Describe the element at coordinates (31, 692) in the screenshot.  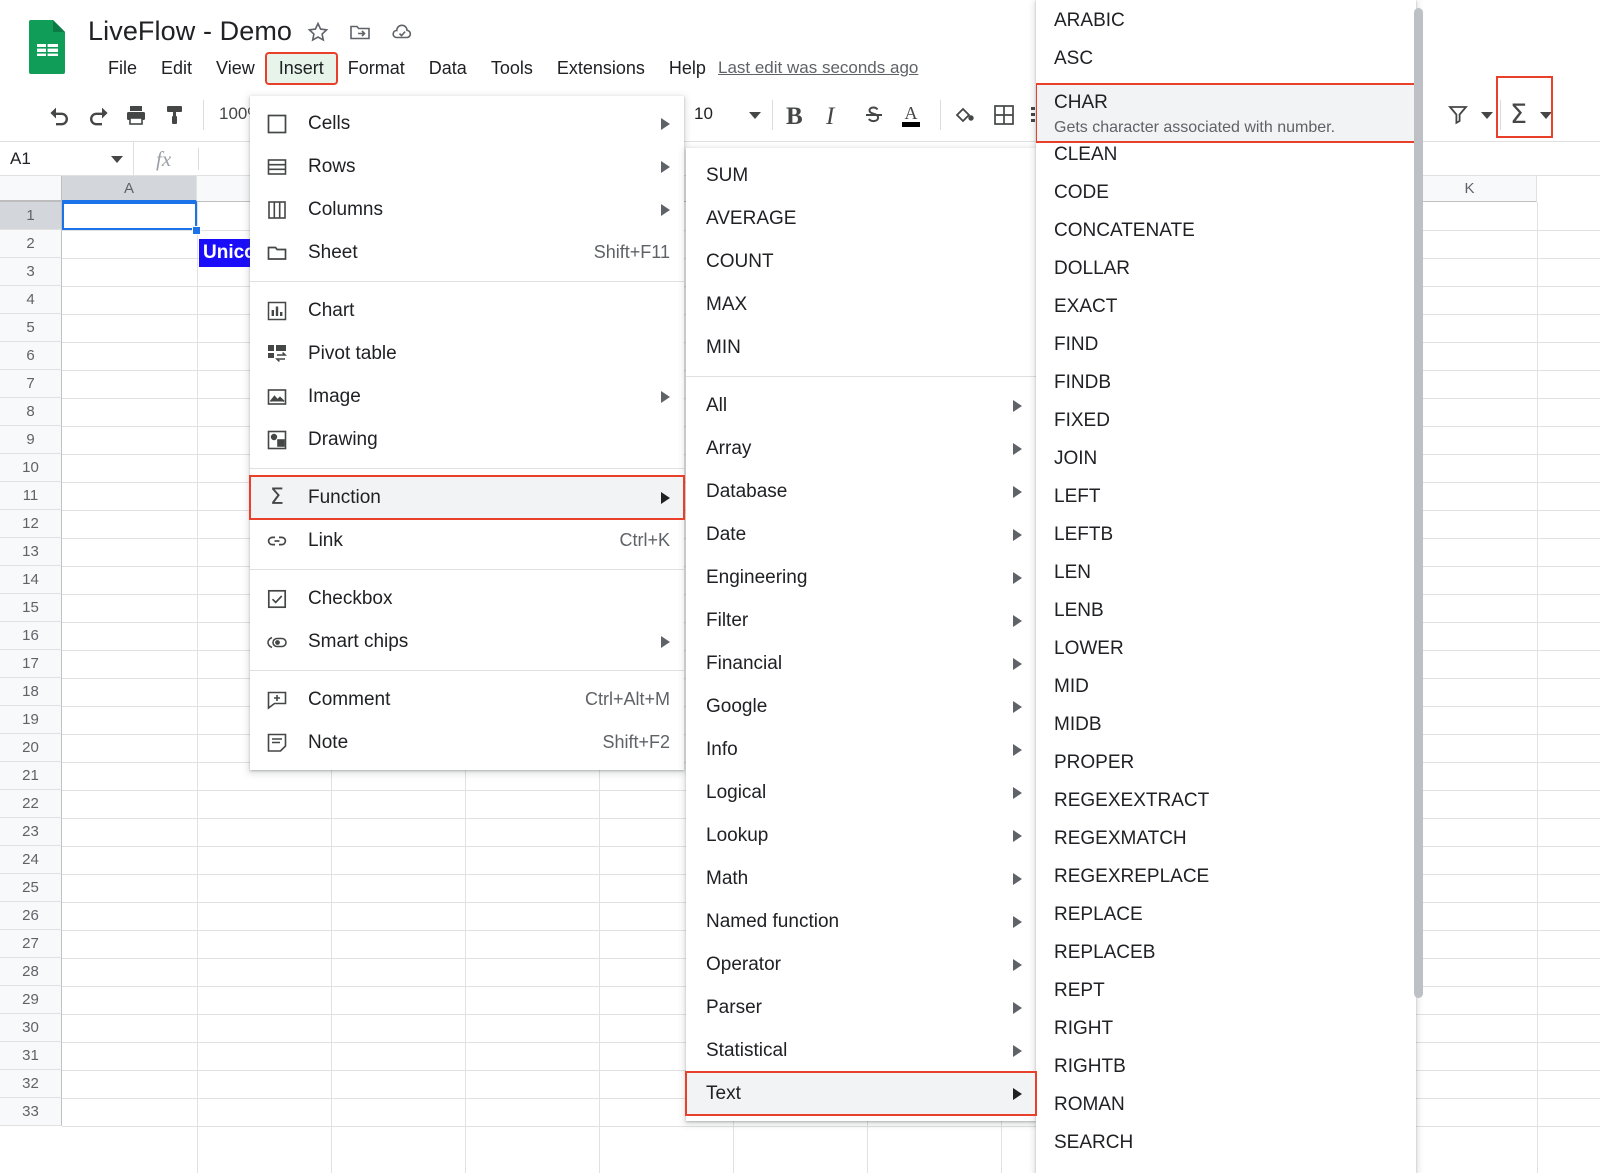
I see `row-header-18: 18` at that location.